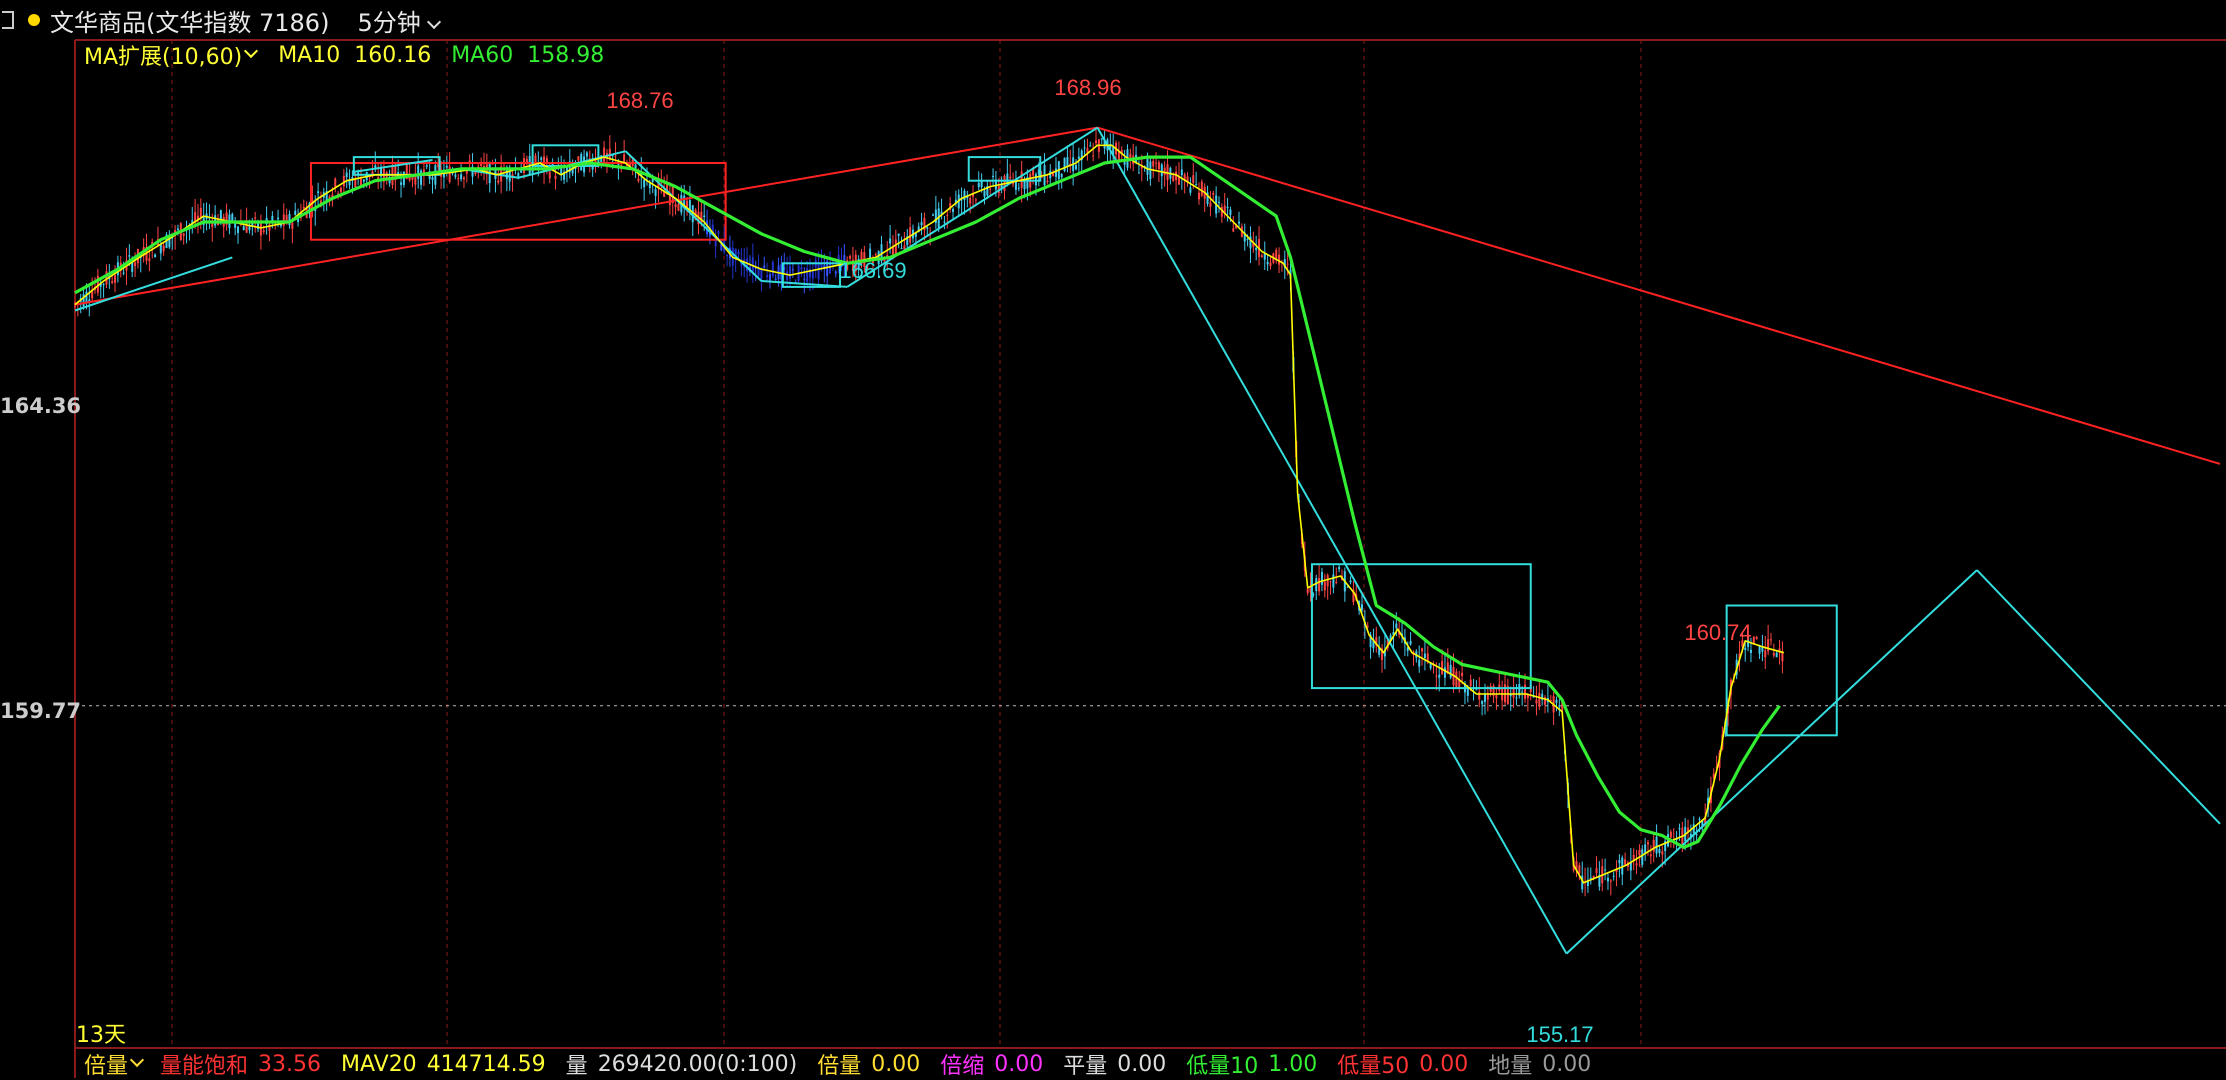  What do you see at coordinates (1142, 1064) in the screenshot?
I see `flat-value: 0.00` at bounding box center [1142, 1064].